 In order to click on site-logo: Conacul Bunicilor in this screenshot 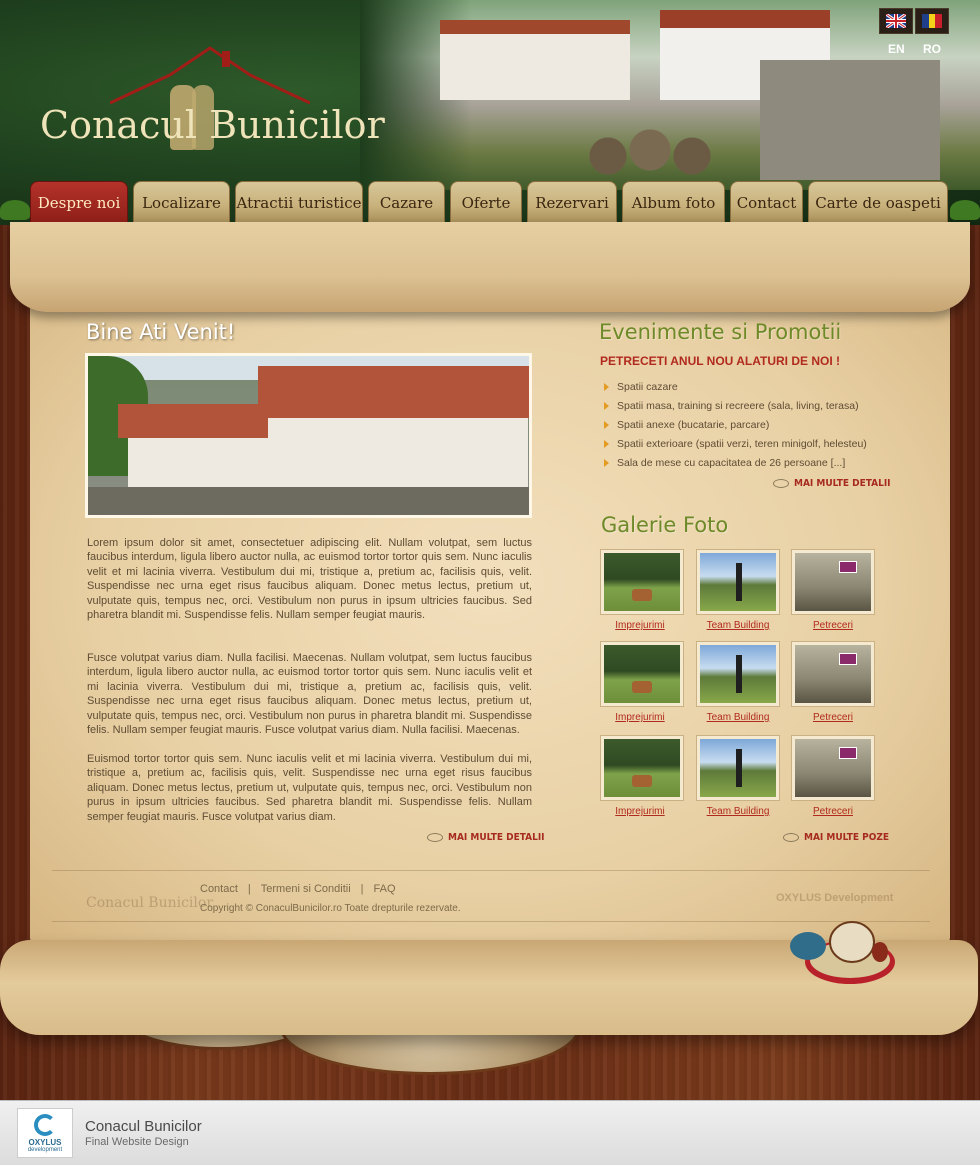, I will do `click(212, 100)`.